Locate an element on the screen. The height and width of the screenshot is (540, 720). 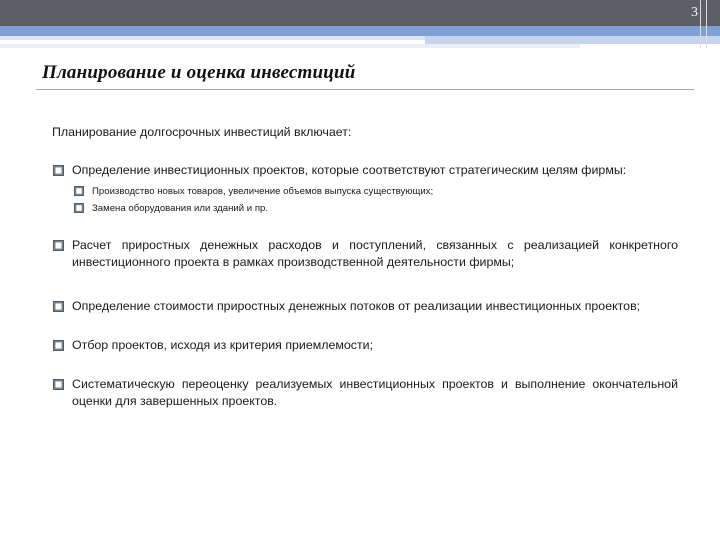
slide-title: Планирование и оценка инвестиций is located at coordinates (199, 72).